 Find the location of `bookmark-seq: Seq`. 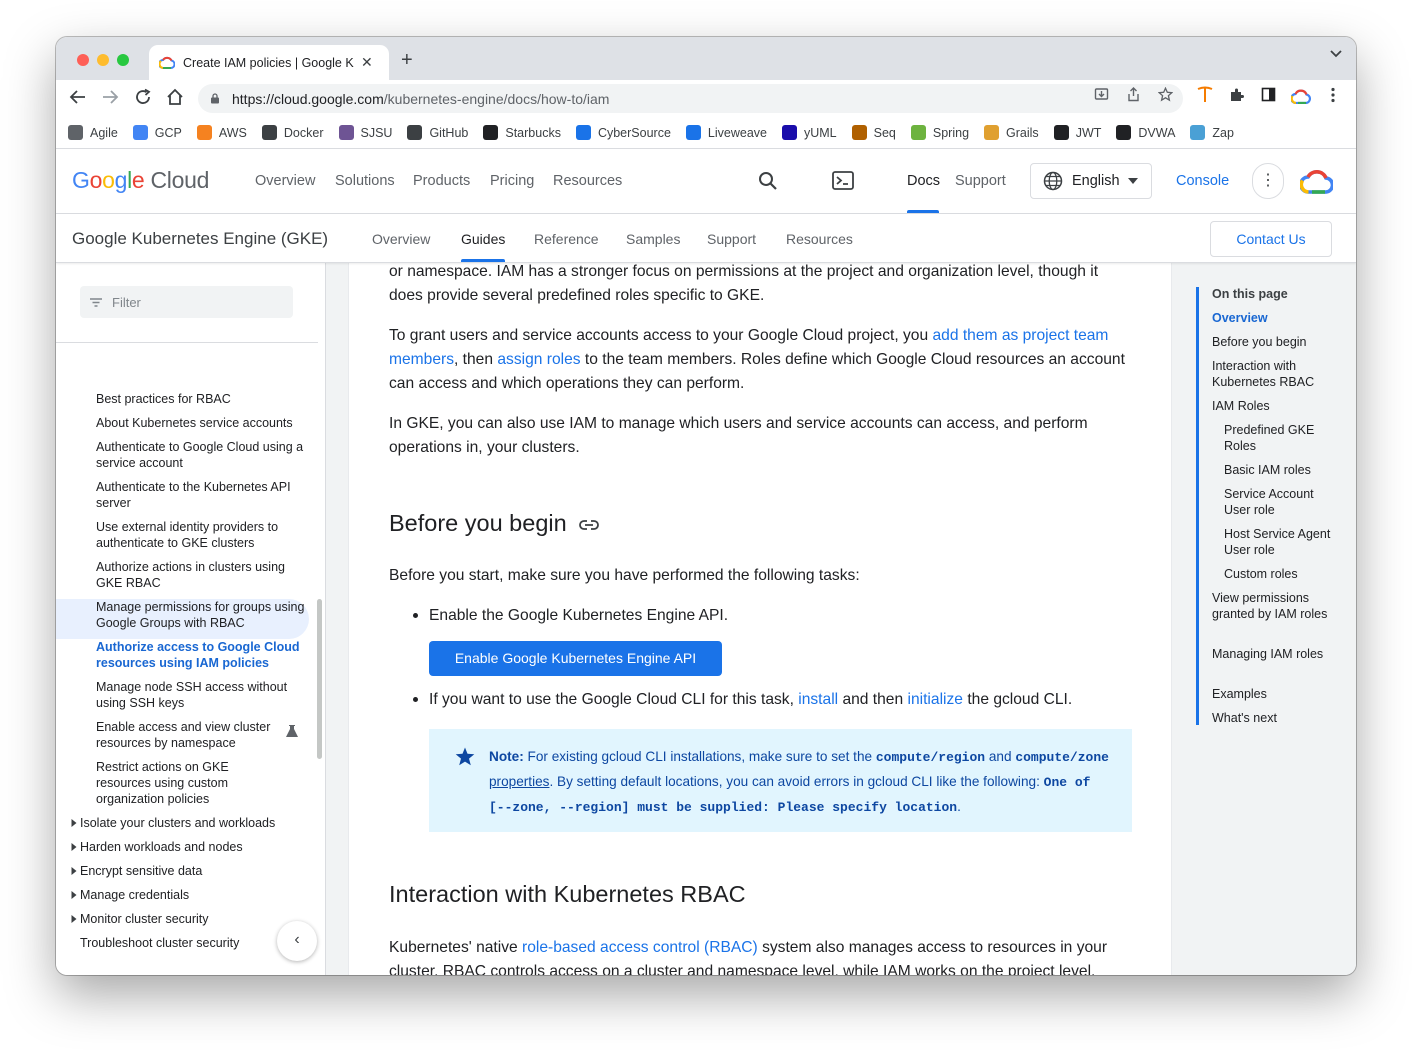

bookmark-seq: Seq is located at coordinates (873, 132).